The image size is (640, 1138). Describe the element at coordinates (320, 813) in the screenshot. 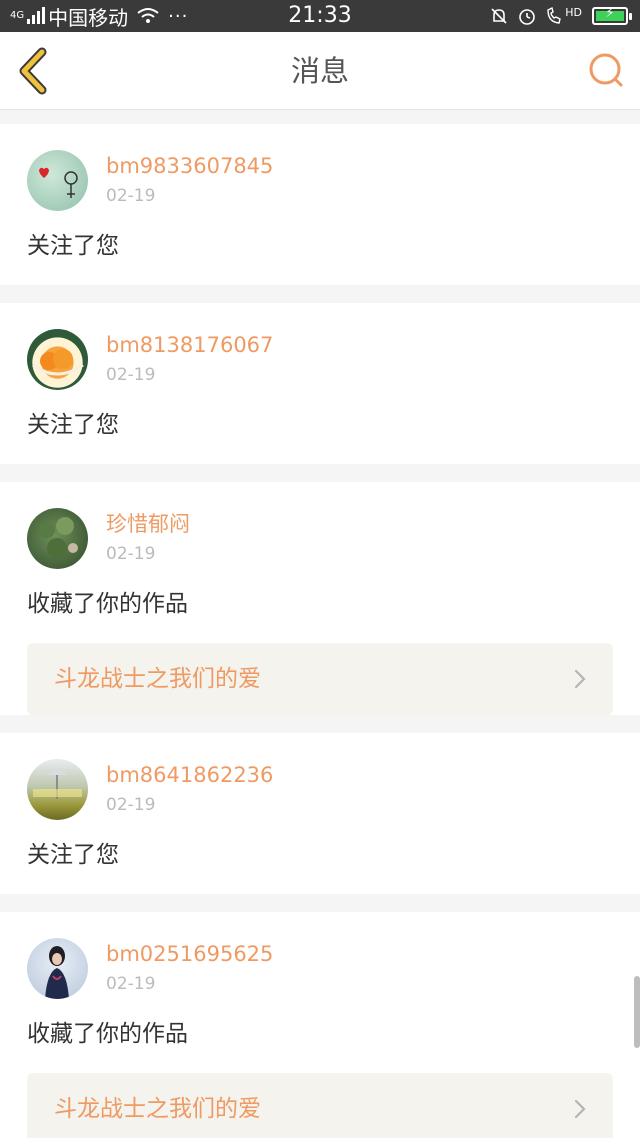

I see `message-item: bm8641862236 02-19 关注了您` at that location.